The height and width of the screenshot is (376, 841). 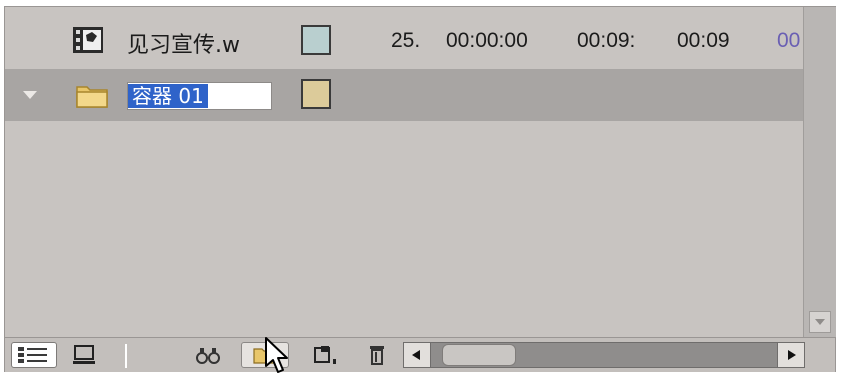 What do you see at coordinates (819, 172) in the screenshot?
I see `vertical-scrollbar` at bounding box center [819, 172].